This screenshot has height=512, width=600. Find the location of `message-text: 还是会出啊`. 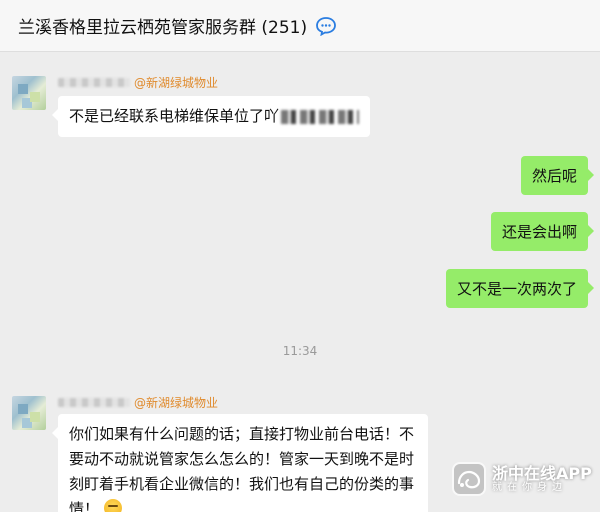

message-text: 还是会出啊 is located at coordinates (539, 232).